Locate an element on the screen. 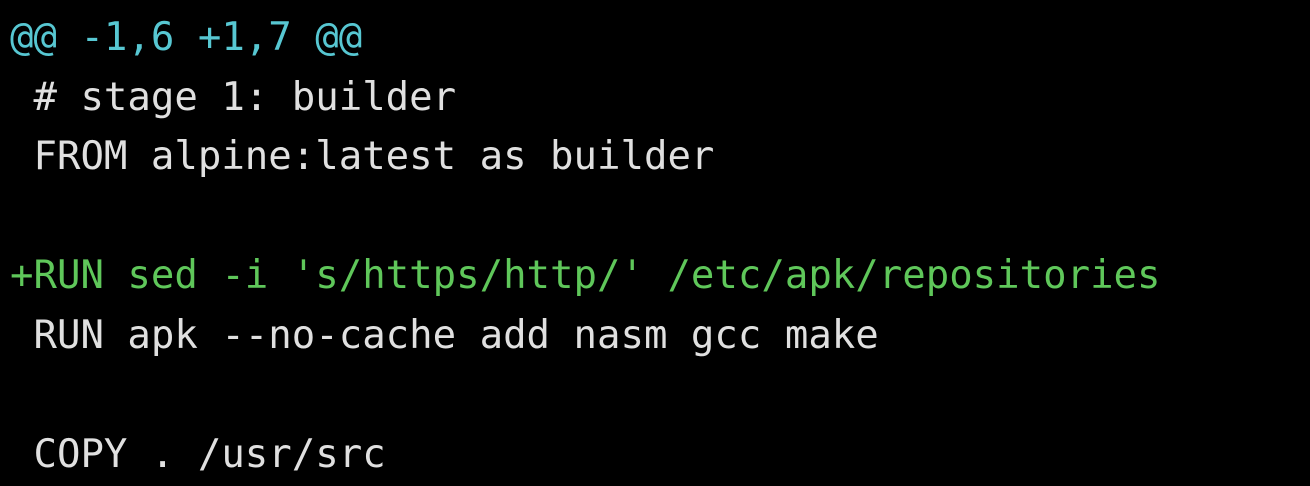  diff-context-line: RUN apk --no-cache add nasm gcc make is located at coordinates (444, 335).